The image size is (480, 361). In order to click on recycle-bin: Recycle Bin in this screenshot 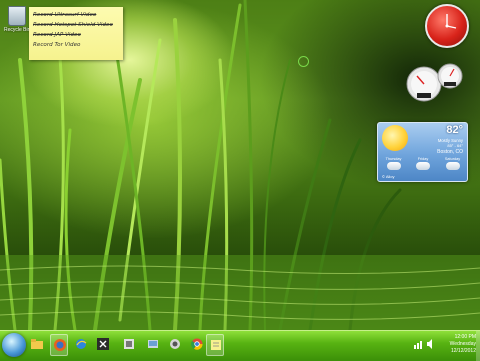, I will do `click(17, 19)`.